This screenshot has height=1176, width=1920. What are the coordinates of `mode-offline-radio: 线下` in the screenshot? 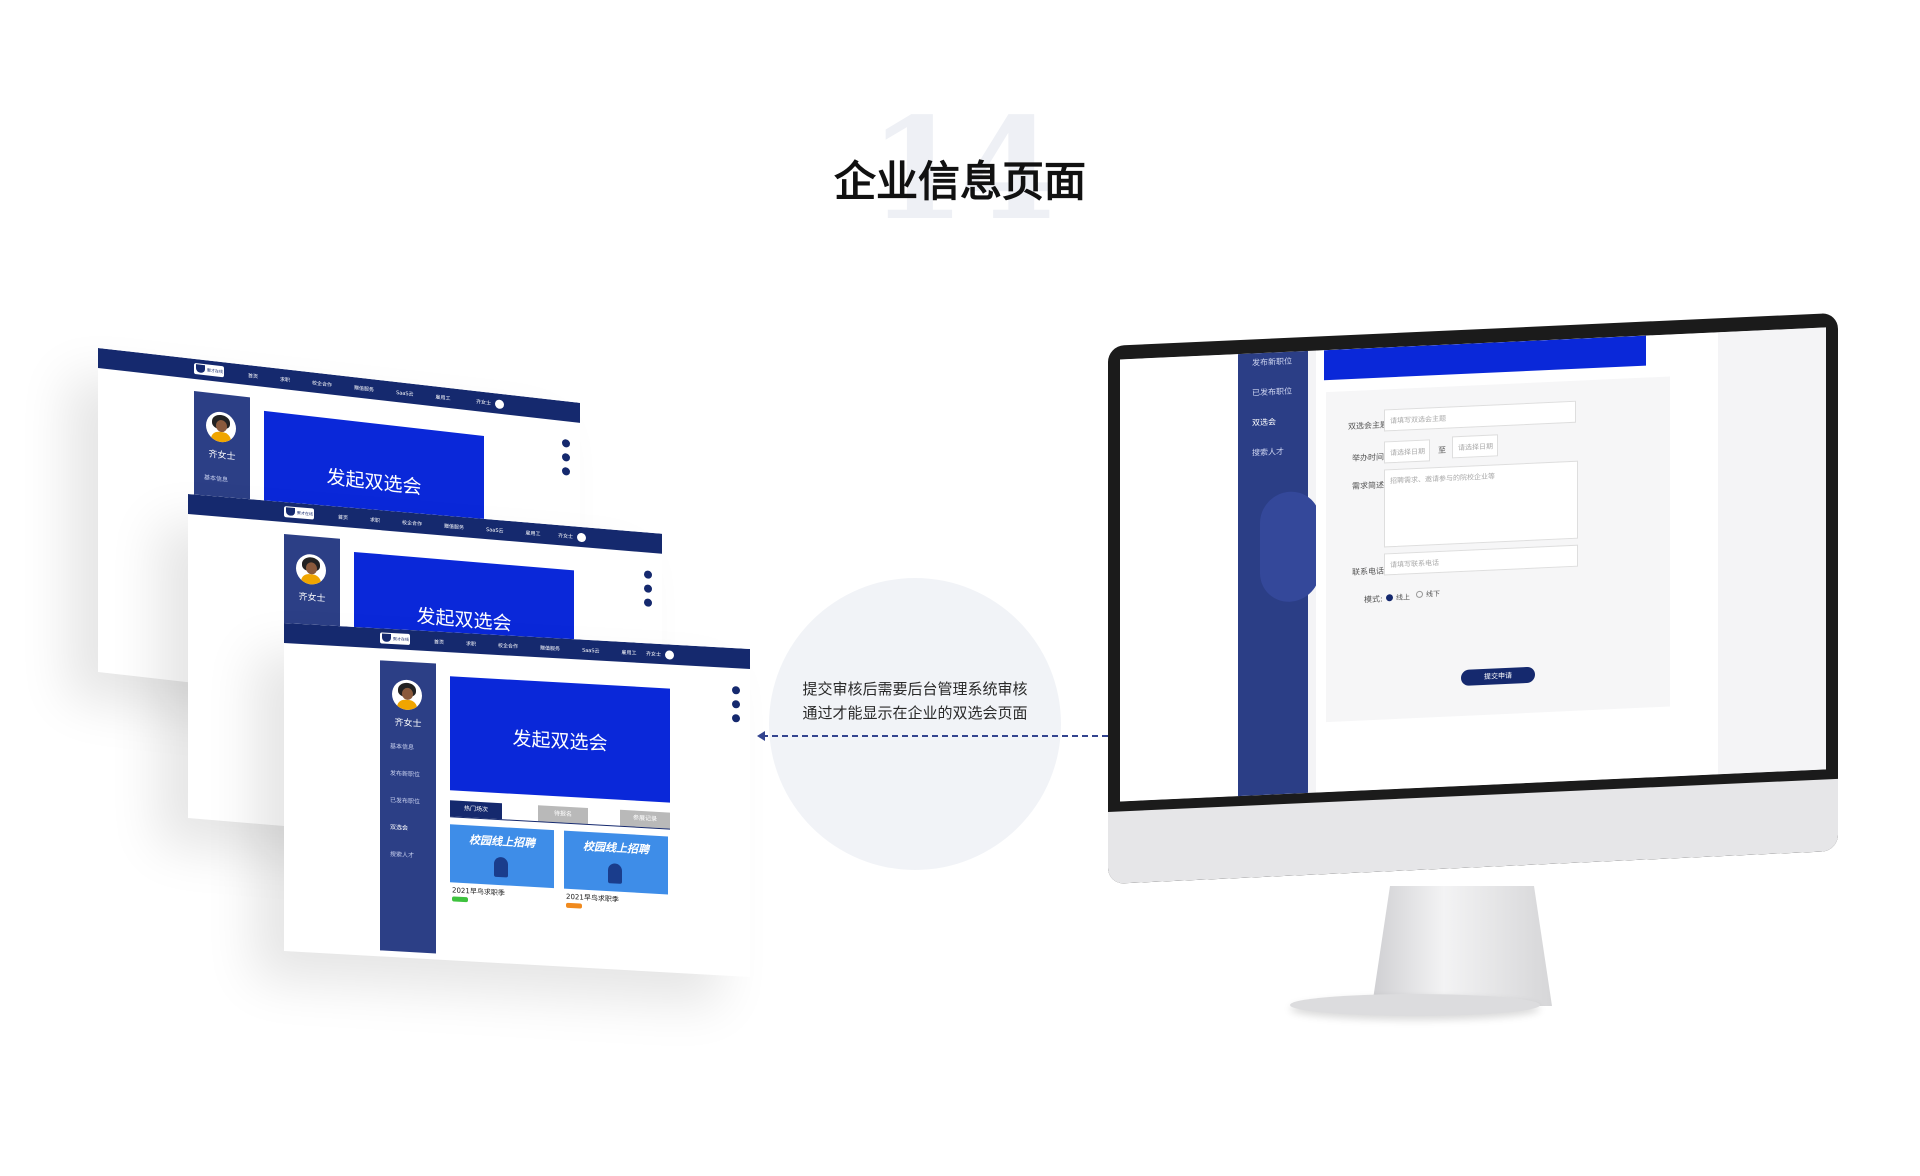 It's located at (1428, 594).